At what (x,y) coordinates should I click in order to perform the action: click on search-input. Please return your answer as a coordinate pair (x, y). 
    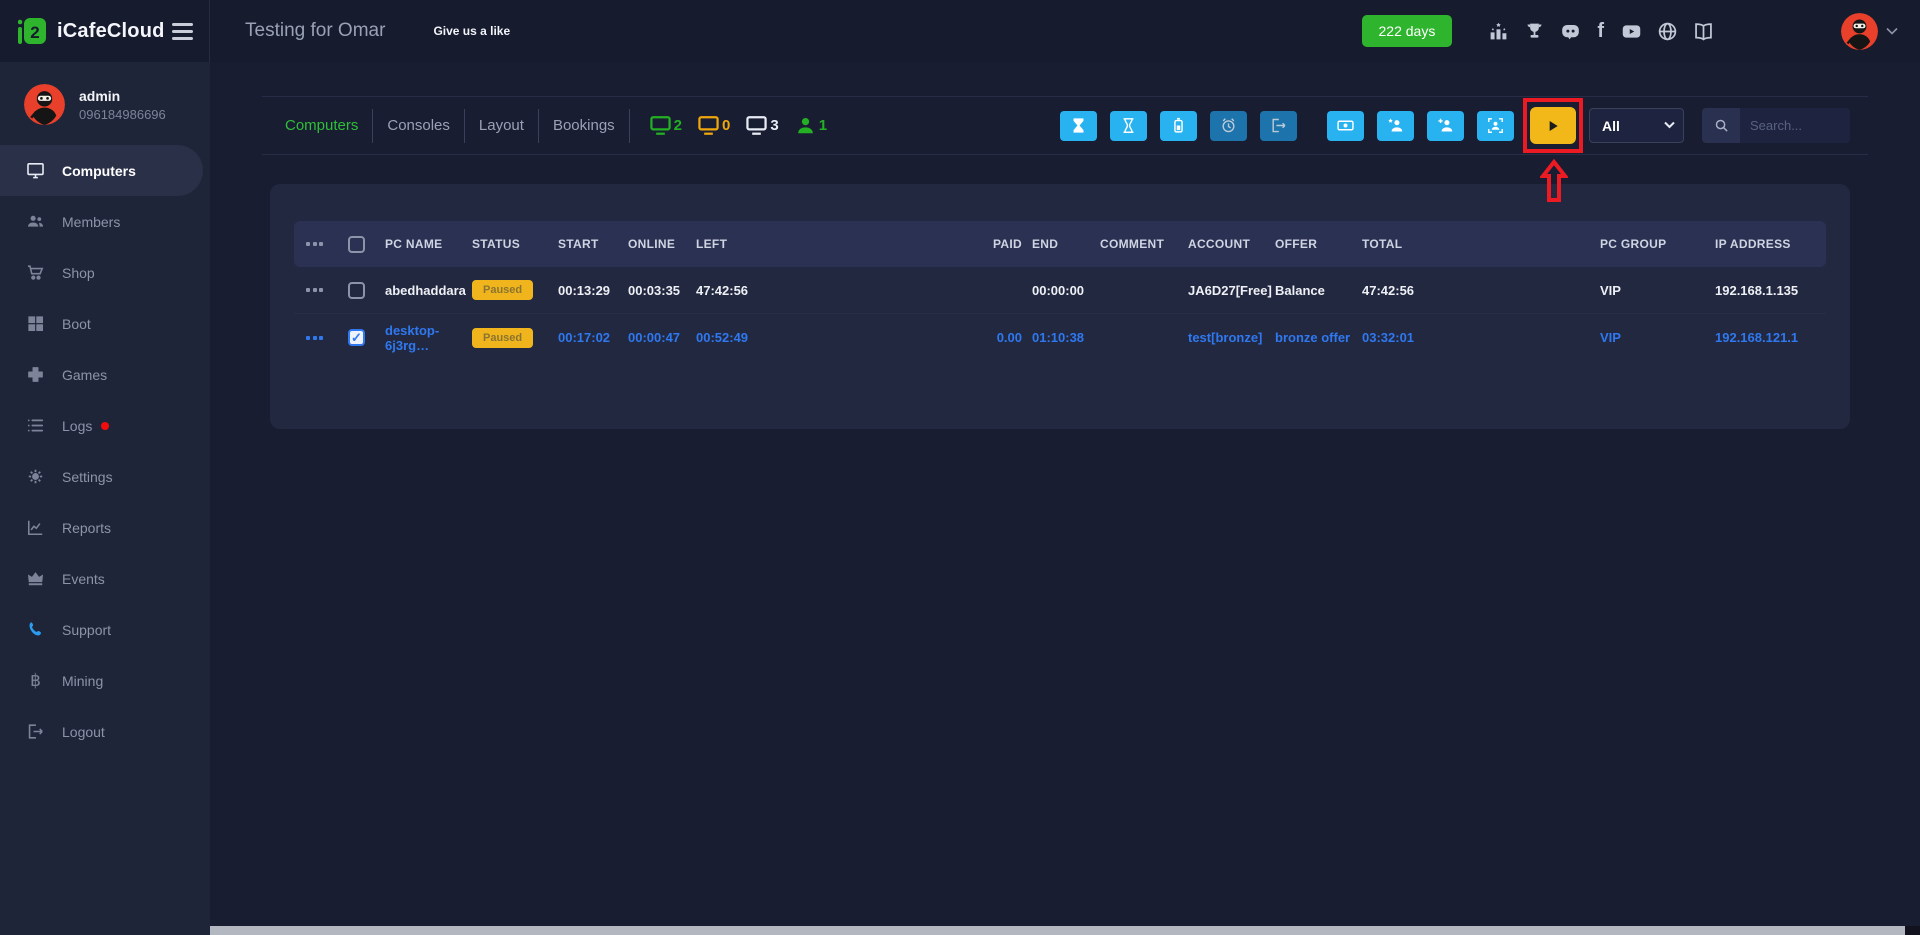
    Looking at the image, I should click on (1795, 125).